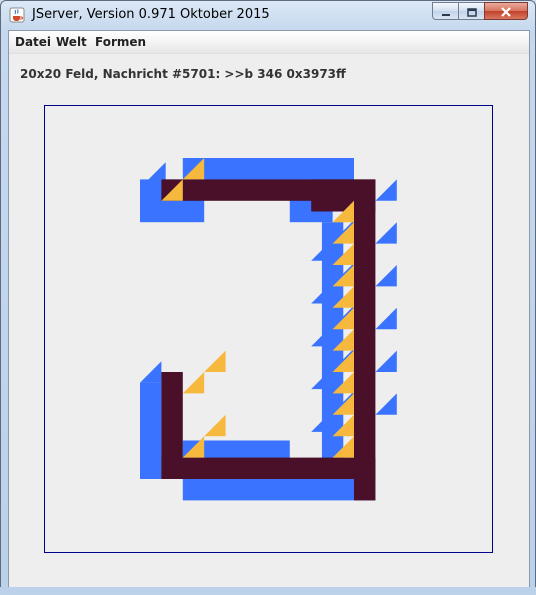 This screenshot has height=595, width=536. What do you see at coordinates (268, 170) in the screenshot?
I see `shadow-top-bar` at bounding box center [268, 170].